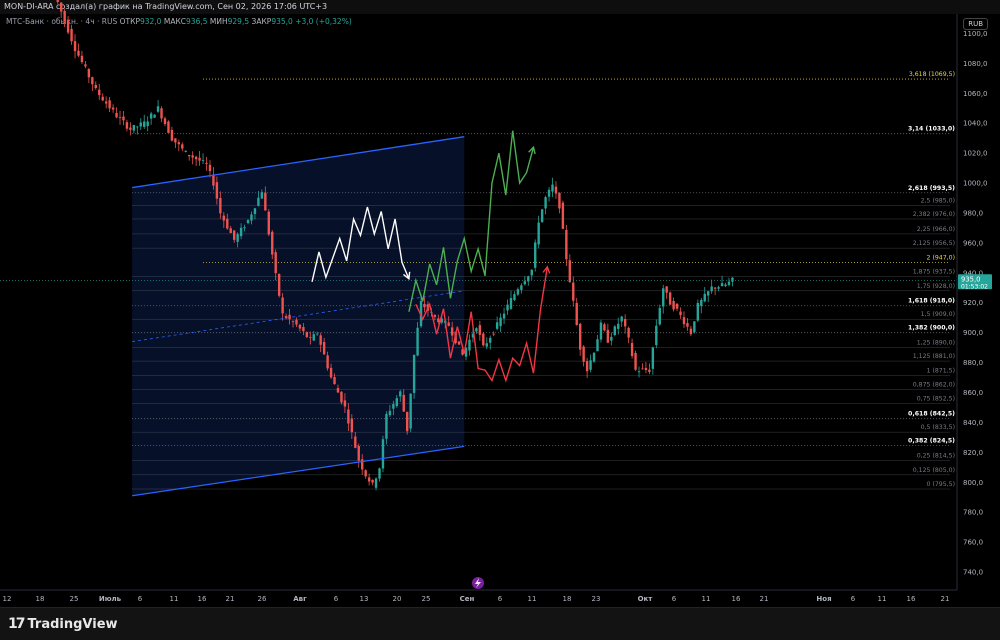  What do you see at coordinates (934, 356) in the screenshot?
I see `fib-level-label: 1,125 (881,0)` at bounding box center [934, 356].